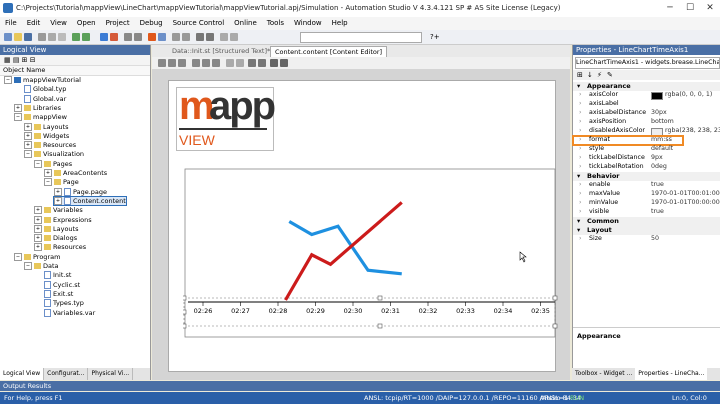 This screenshot has width=720, height=404. I want to click on tree-item: Types.typ, so click(59, 303).